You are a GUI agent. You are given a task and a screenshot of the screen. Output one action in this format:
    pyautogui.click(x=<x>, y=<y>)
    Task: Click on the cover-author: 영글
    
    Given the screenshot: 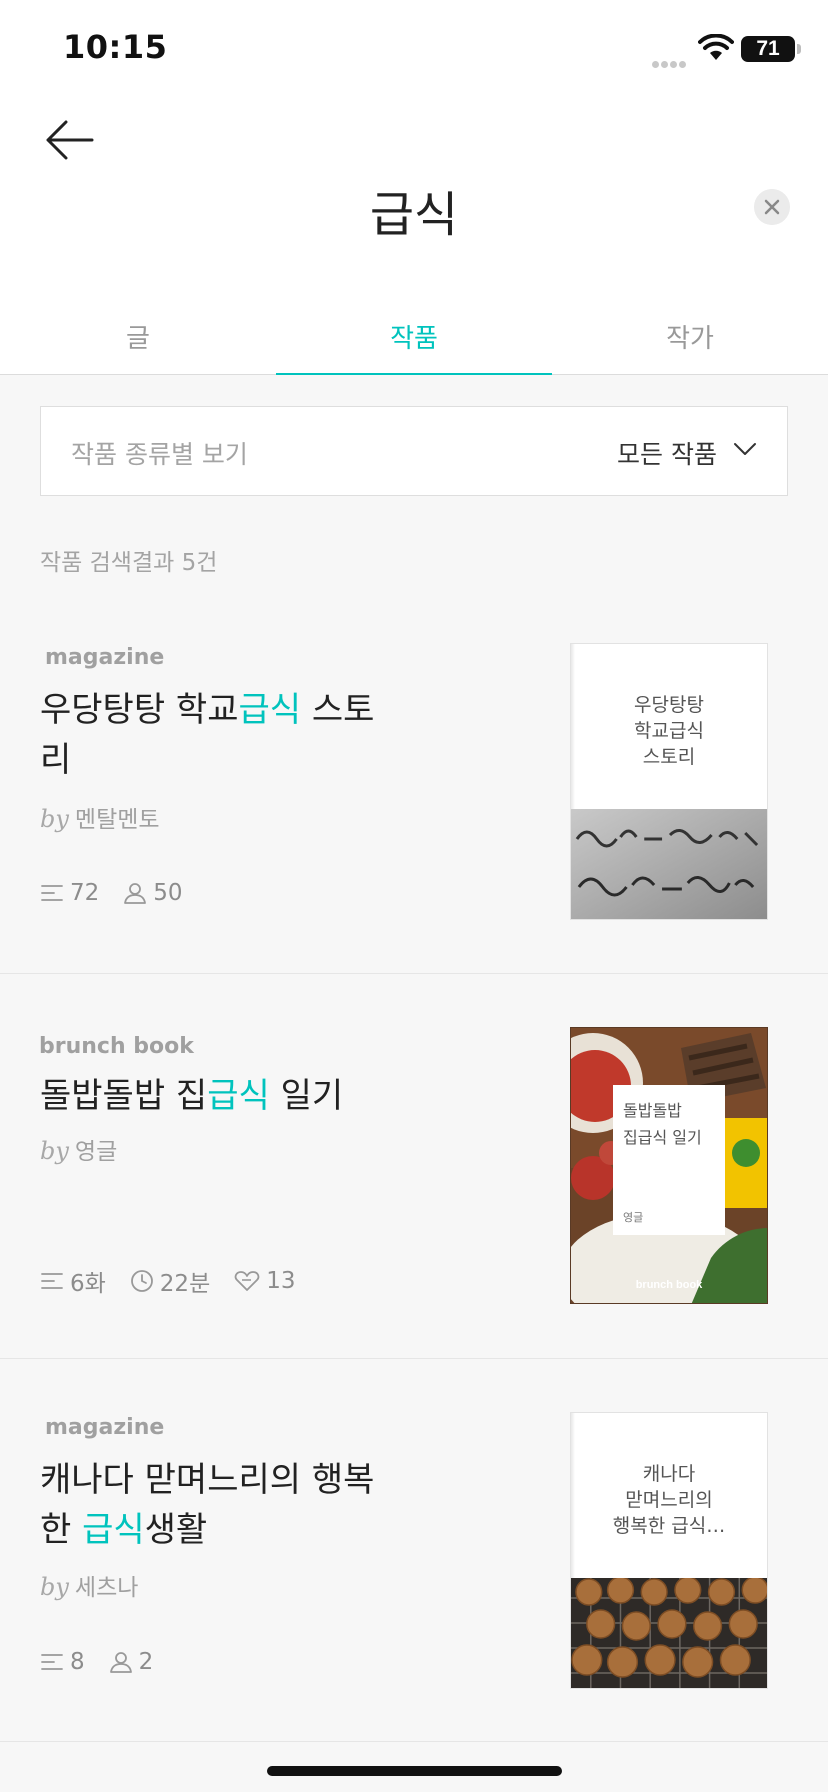 What is the action you would take?
    pyautogui.click(x=633, y=1217)
    